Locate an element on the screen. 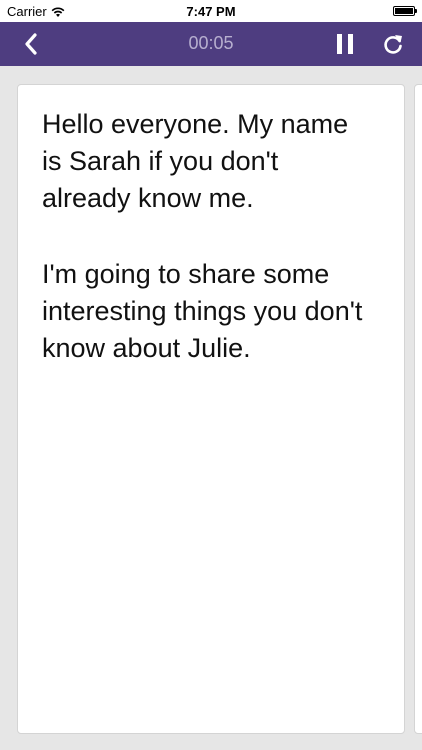 This screenshot has height=750, width=422. status-bar: Carrier 7:47 PM is located at coordinates (211, 11).